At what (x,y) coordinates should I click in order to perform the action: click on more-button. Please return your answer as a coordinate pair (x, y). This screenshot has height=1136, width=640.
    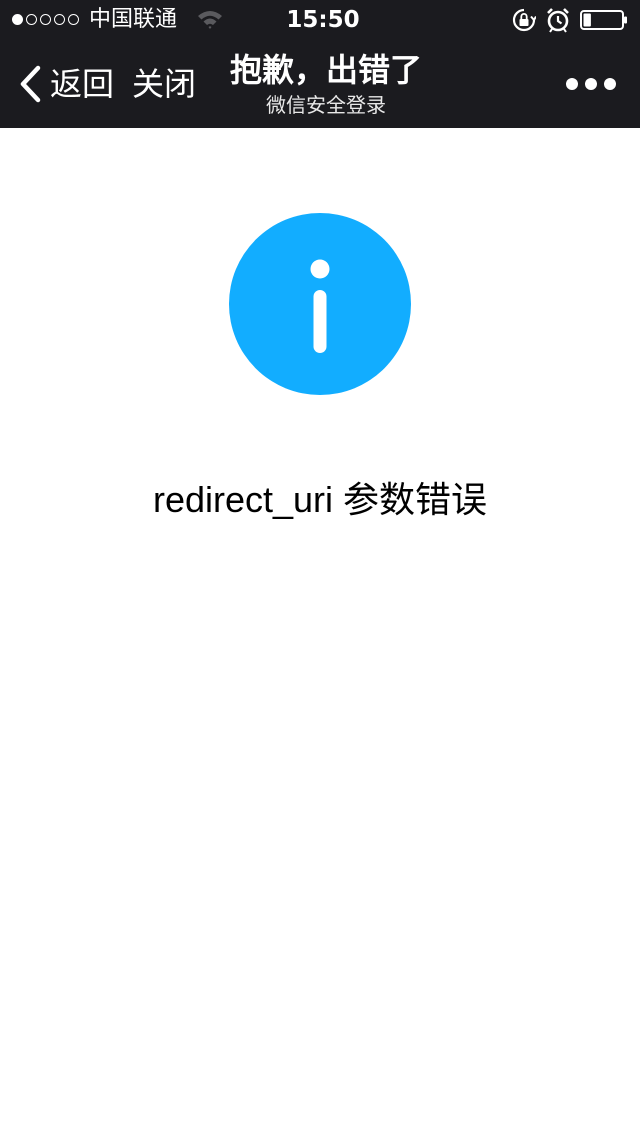
    Looking at the image, I should click on (591, 84).